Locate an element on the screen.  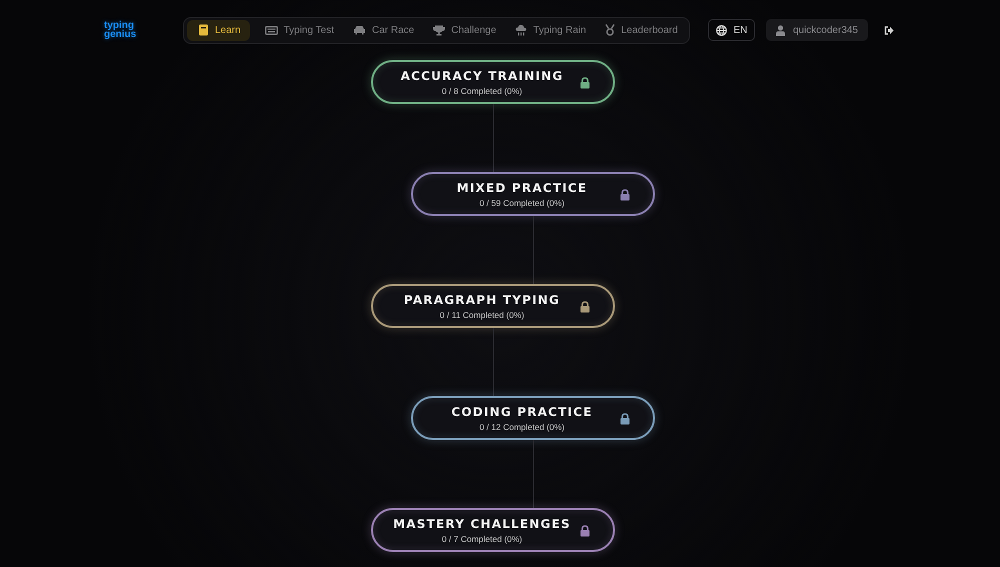
module-card: ACCURACY TRAINING 0 / 8 Completed (0%) is located at coordinates (493, 82).